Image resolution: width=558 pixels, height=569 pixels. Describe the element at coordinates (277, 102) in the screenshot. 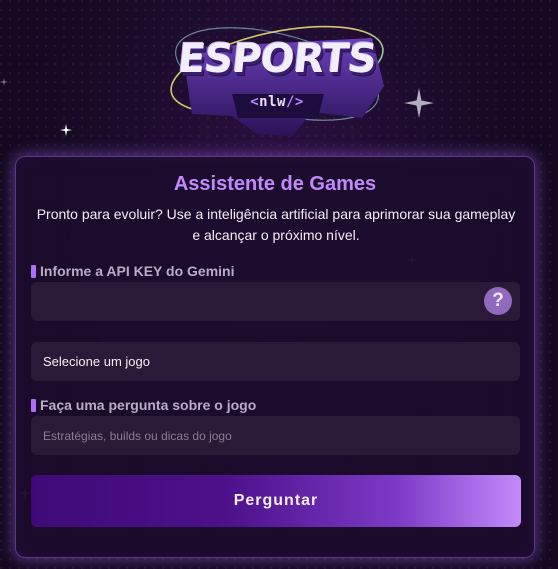

I see `logo-tag: <nlw/>` at that location.